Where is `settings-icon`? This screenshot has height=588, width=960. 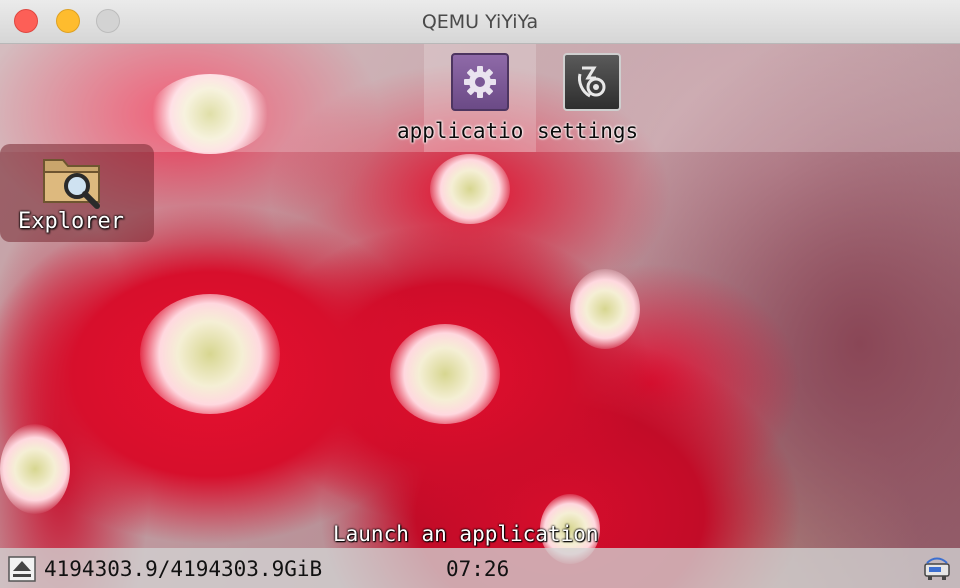
settings-icon is located at coordinates (592, 82).